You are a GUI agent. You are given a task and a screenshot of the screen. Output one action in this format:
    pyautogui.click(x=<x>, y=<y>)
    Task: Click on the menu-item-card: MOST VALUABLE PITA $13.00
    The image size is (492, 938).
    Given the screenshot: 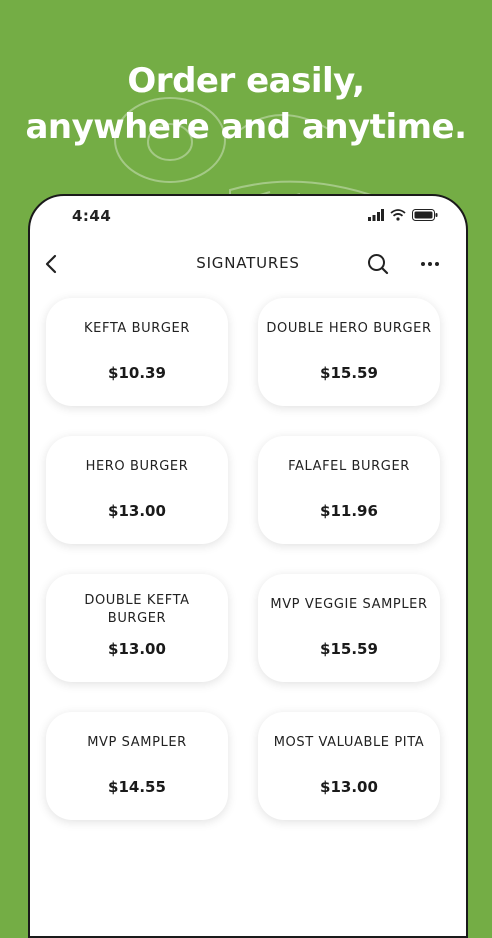 What is the action you would take?
    pyautogui.click(x=349, y=766)
    